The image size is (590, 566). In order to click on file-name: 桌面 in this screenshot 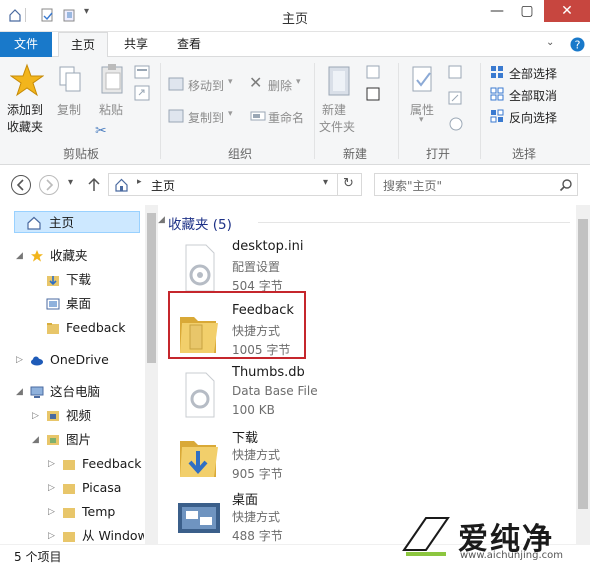, I will do `click(245, 500)`.